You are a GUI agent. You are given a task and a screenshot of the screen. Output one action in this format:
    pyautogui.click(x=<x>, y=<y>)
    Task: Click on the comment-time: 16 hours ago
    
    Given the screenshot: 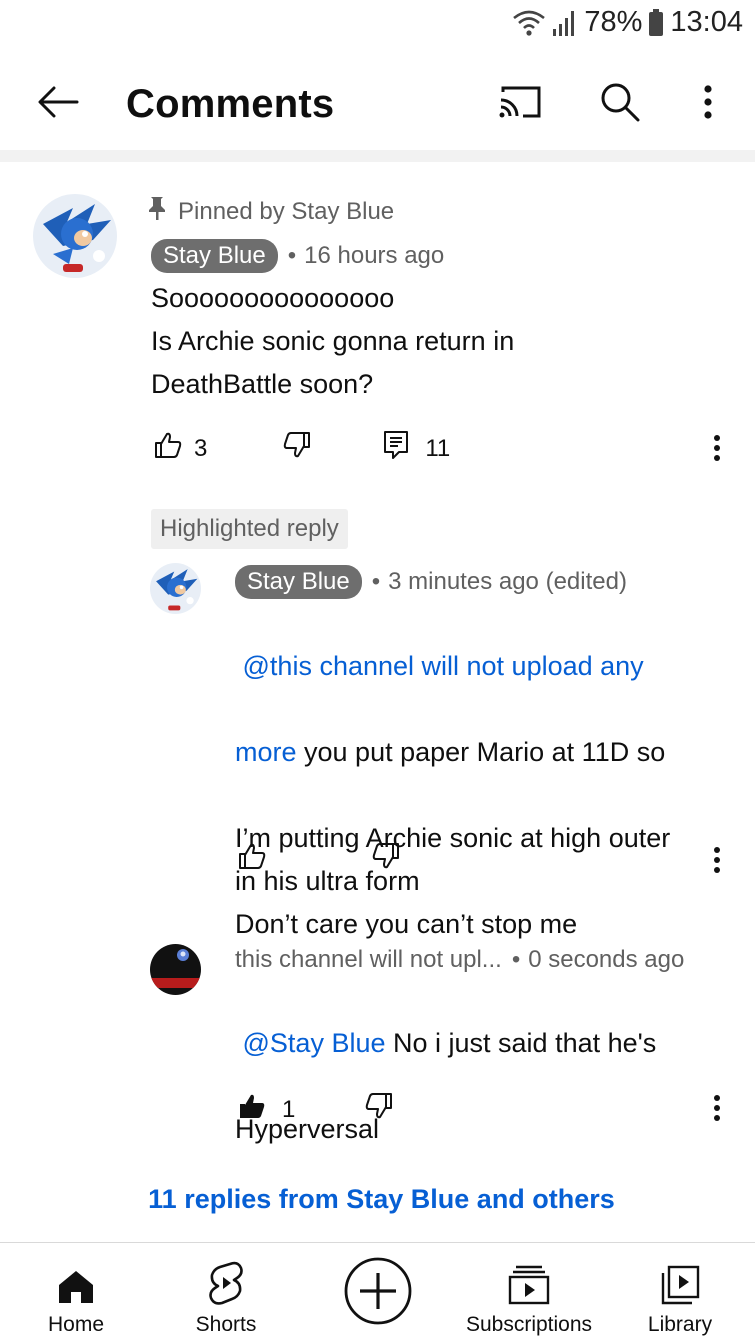 What is the action you would take?
    pyautogui.click(x=374, y=255)
    